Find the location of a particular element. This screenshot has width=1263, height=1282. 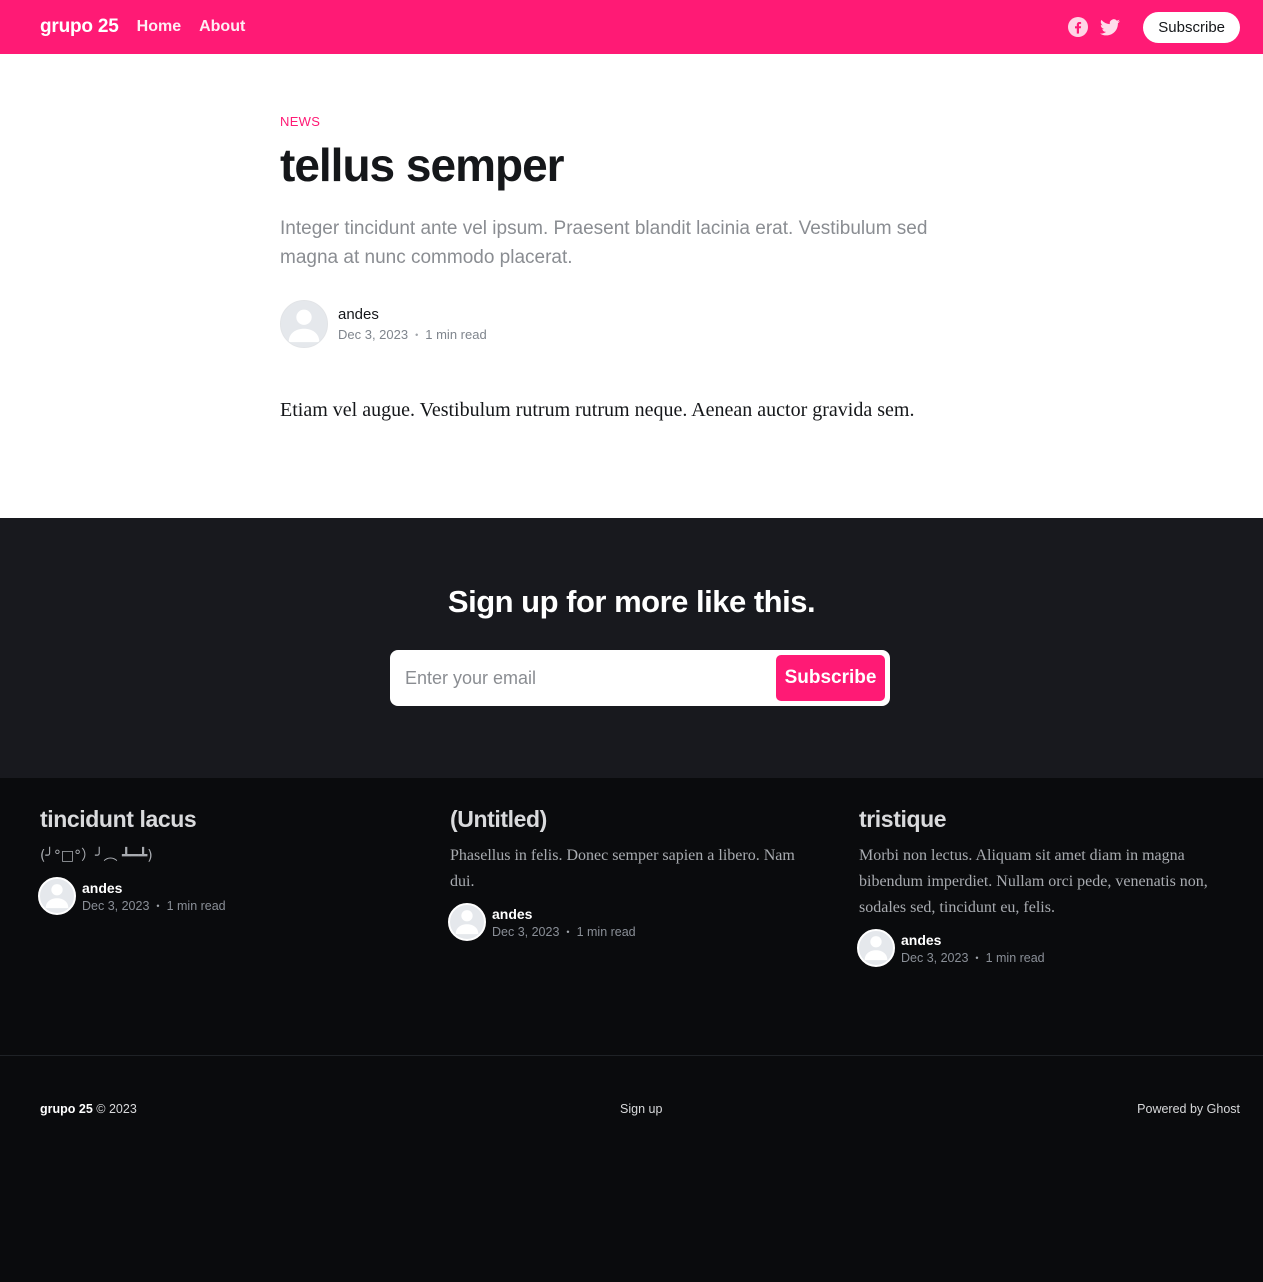

post-byline: andes Dec 3, 2023 • 1 min read is located at coordinates (383, 324).